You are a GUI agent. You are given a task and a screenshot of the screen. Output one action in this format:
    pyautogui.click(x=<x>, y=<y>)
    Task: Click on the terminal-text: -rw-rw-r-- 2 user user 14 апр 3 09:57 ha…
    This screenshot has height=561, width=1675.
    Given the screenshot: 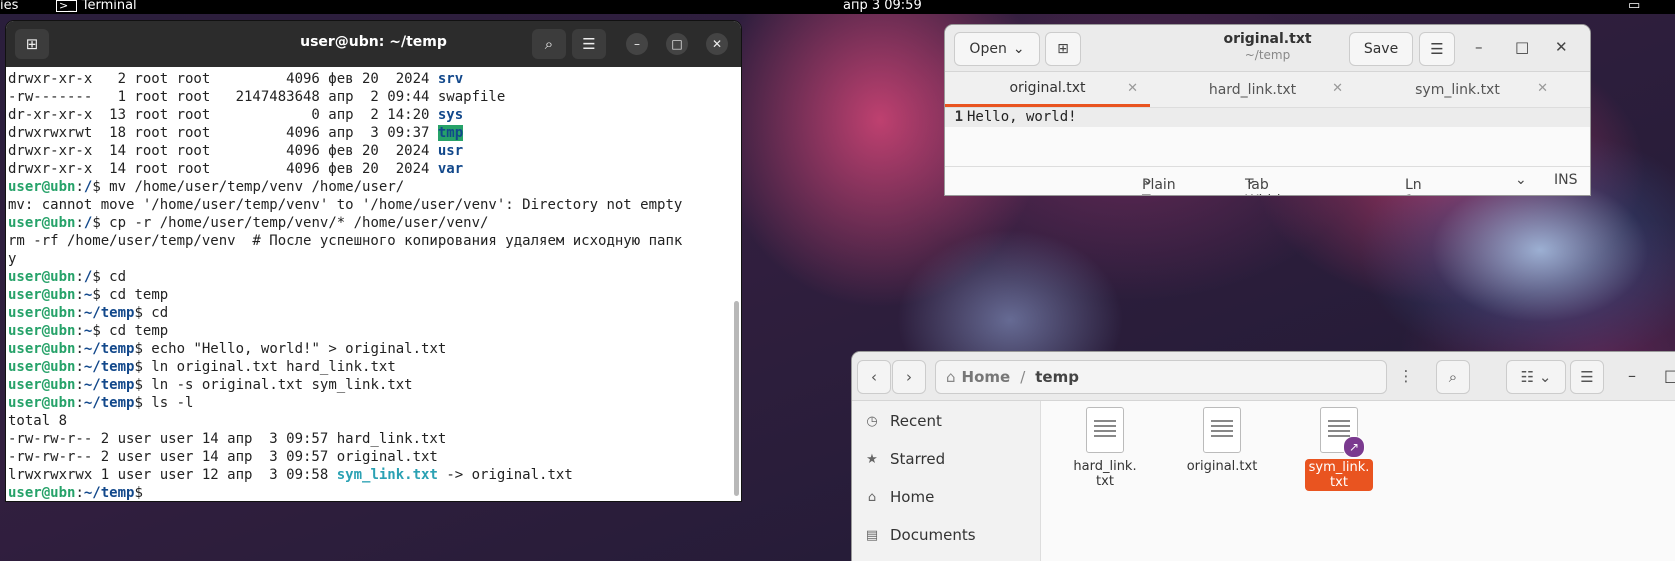 What is the action you would take?
    pyautogui.click(x=227, y=439)
    